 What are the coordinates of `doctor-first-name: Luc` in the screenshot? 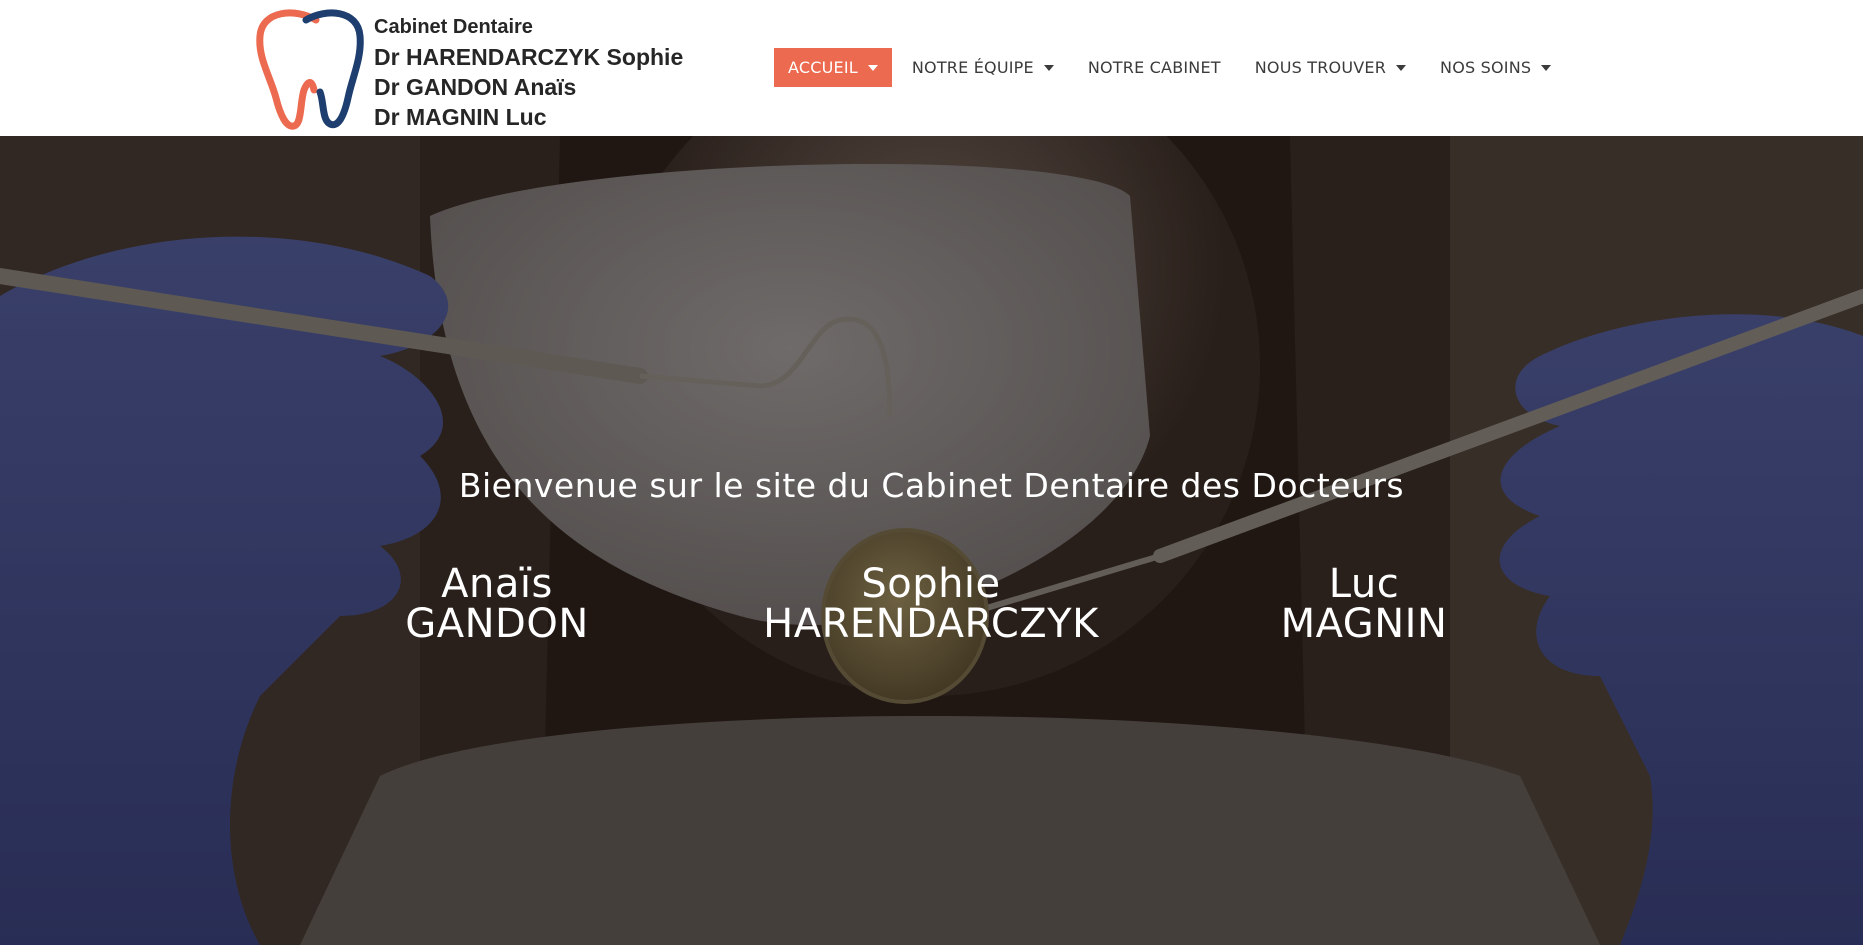 It's located at (1364, 584).